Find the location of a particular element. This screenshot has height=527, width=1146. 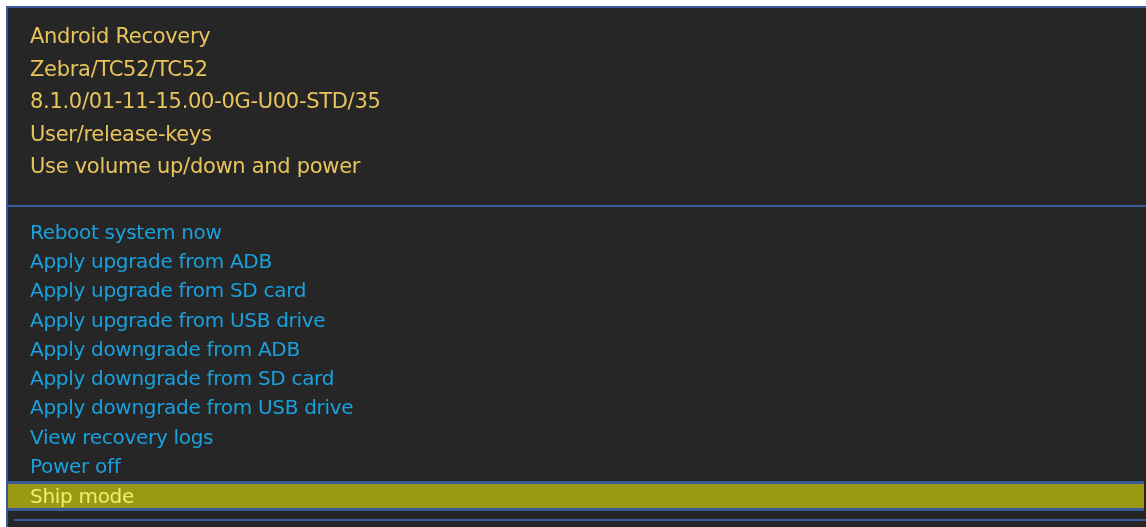

menu-item: Reboot system now is located at coordinates (577, 232).